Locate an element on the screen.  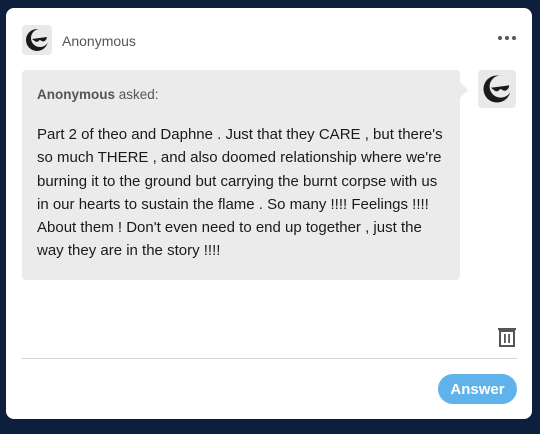
answer-button: Answer is located at coordinates (477, 389).